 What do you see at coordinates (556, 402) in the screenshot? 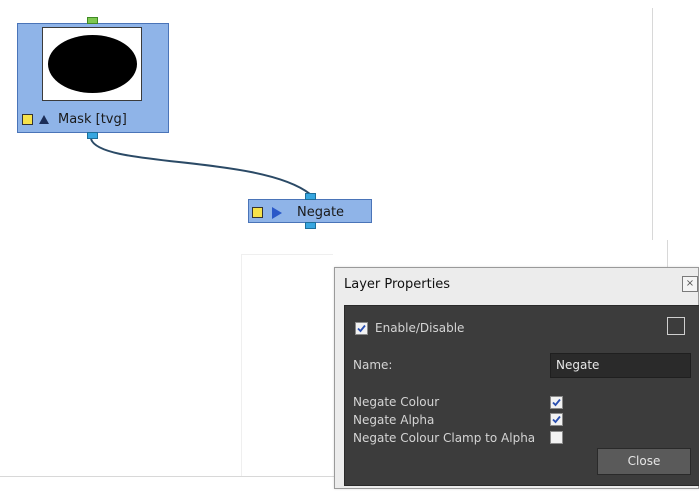
I see `negate-colour-checkbox` at bounding box center [556, 402].